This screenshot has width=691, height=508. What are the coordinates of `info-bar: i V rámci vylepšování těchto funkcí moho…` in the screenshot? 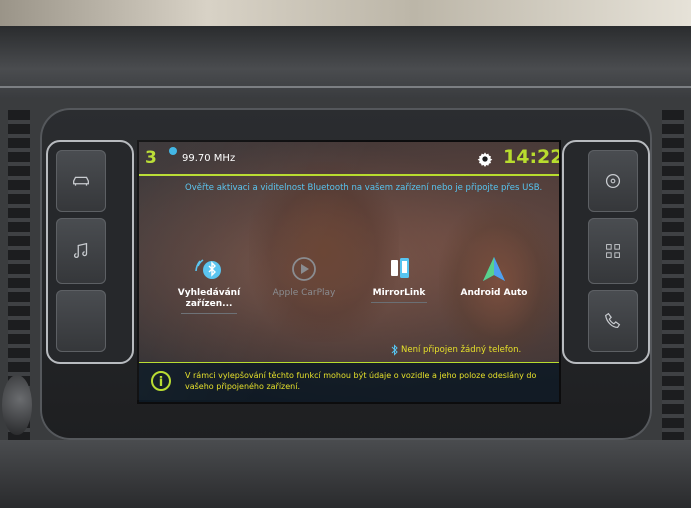 It's located at (349, 382).